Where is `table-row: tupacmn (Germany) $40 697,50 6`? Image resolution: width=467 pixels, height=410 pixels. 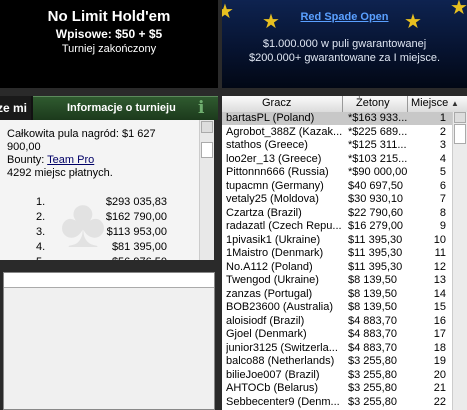 table-row: tupacmn (Germany) $40 697,50 6 is located at coordinates (337, 186).